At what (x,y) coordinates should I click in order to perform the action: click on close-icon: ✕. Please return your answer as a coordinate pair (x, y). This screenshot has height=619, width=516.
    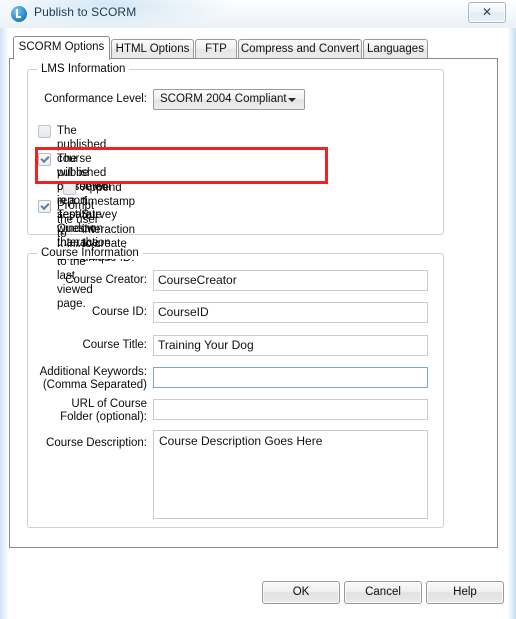
    Looking at the image, I should click on (487, 12).